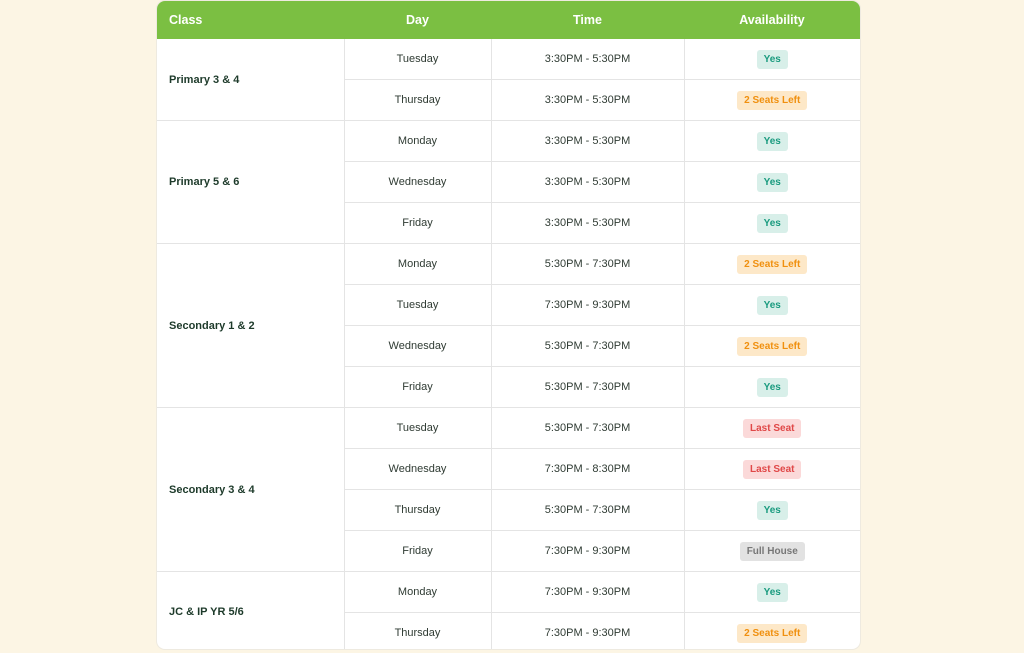  I want to click on class-name-cell: Secondary 1 & 2, so click(250, 325).